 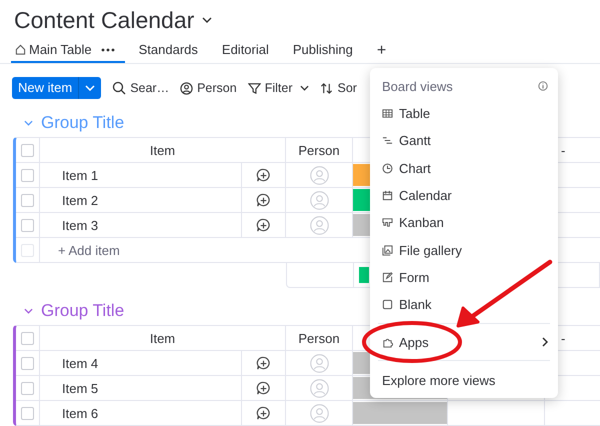 I want to click on sort-button: Sor, so click(x=338, y=88).